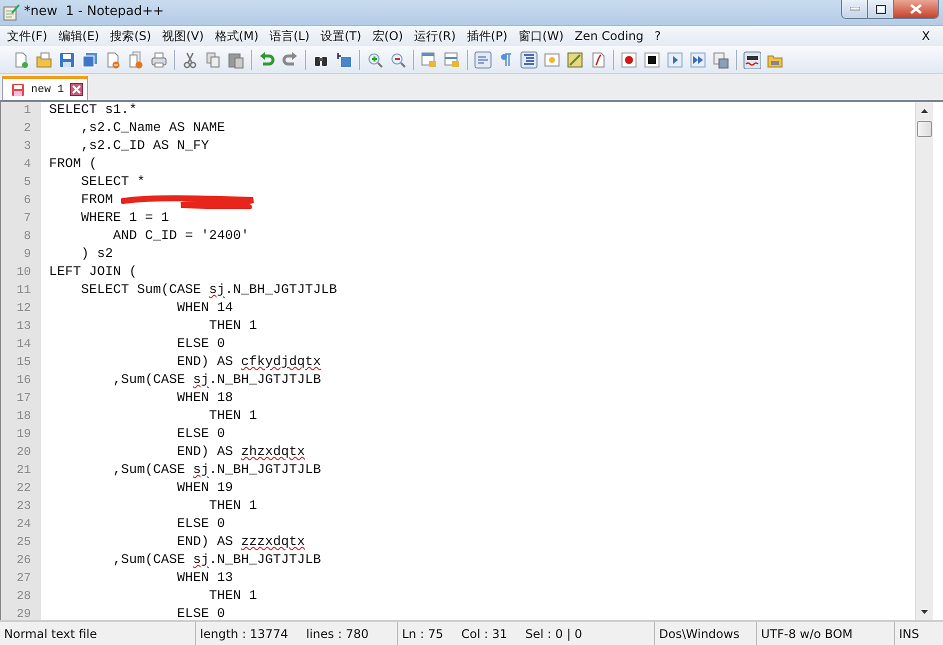 This screenshot has height=645, width=943. Describe the element at coordinates (24, 579) in the screenshot. I see `line-number: 27` at that location.